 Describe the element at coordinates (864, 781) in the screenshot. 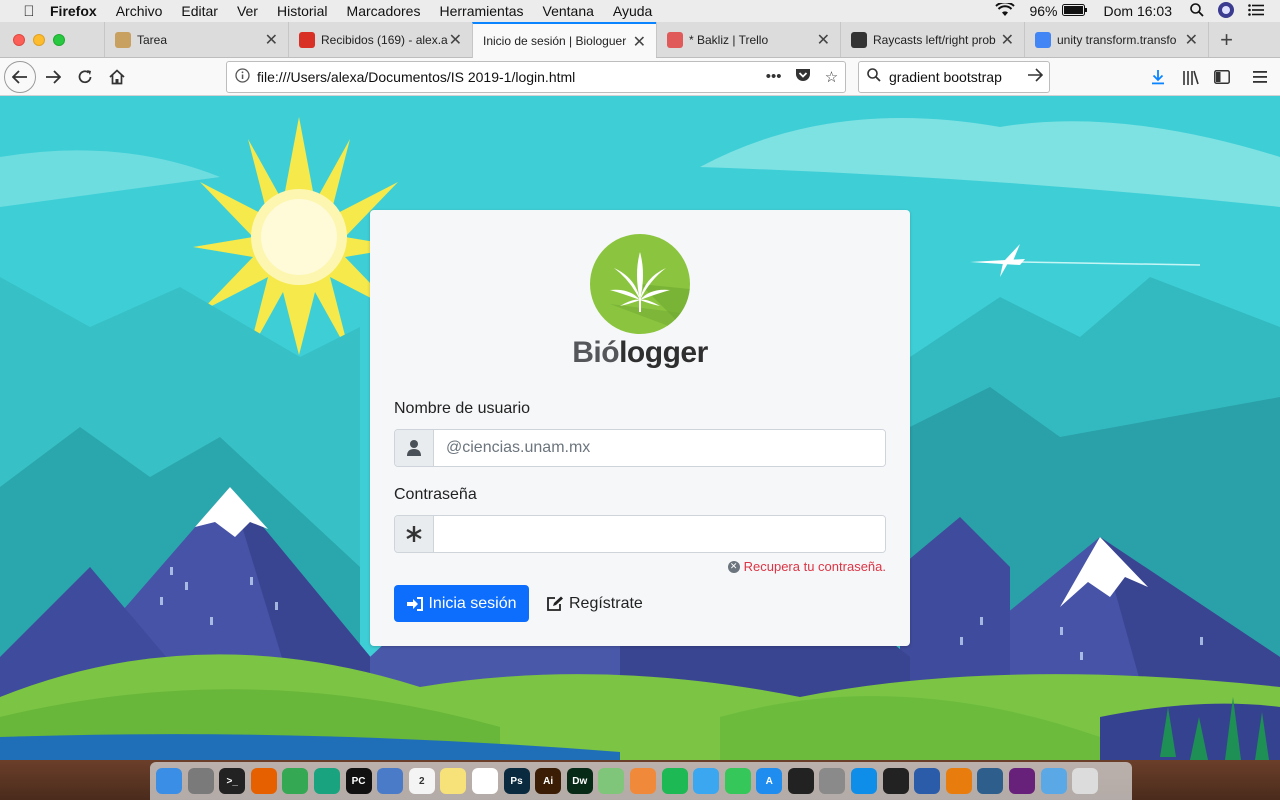

I see `teamviewer-icon` at that location.